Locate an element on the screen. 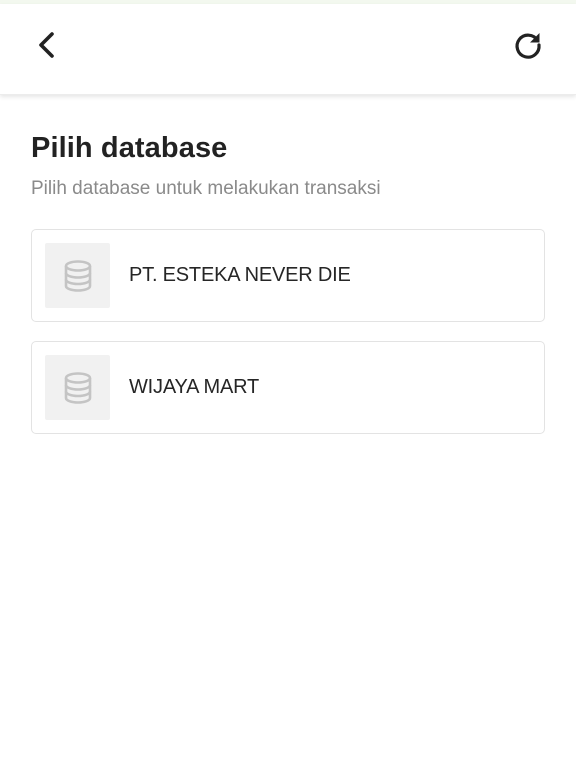  database-item: WIJAYA MART is located at coordinates (288, 387).